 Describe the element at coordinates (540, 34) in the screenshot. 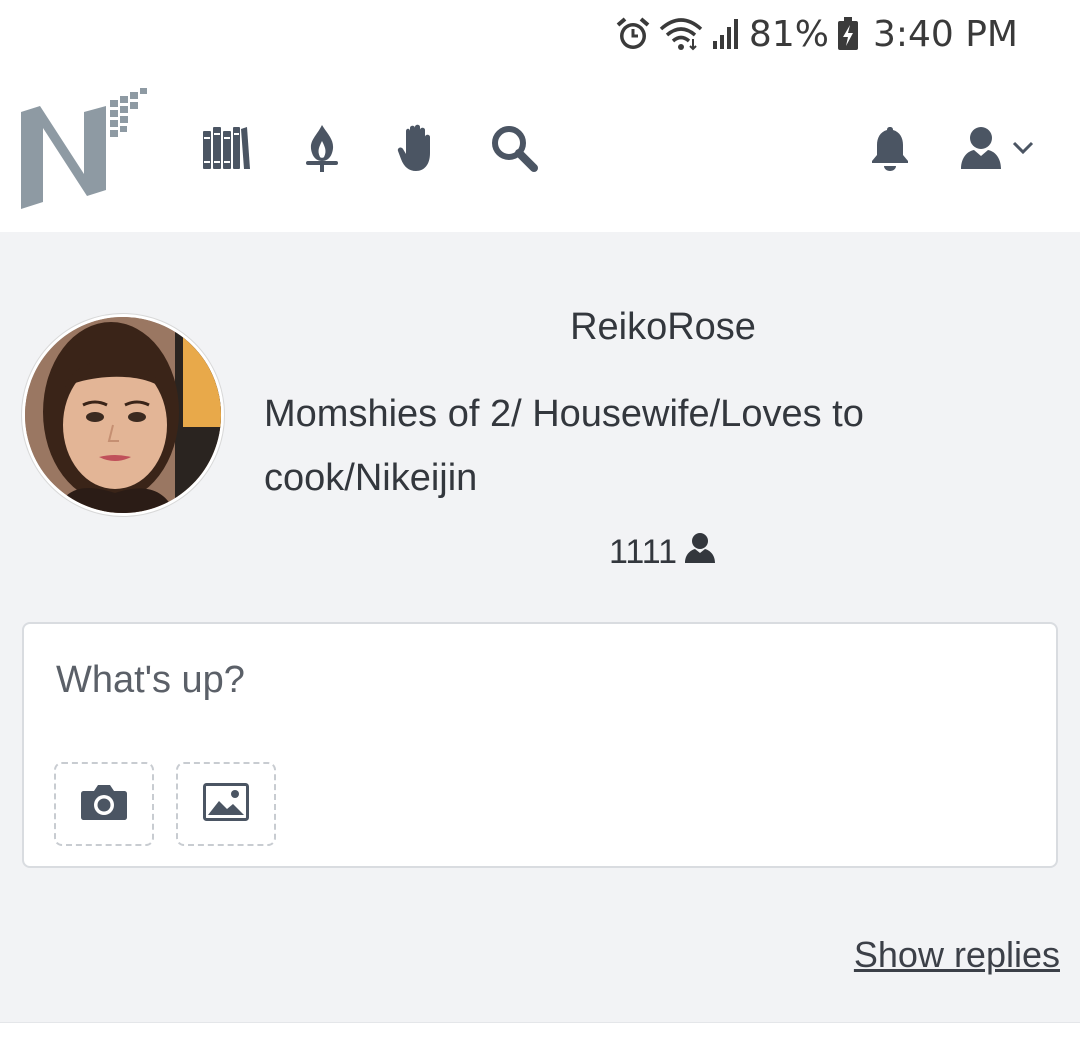

I see `status-bar: 81% 3:40 PM` at that location.